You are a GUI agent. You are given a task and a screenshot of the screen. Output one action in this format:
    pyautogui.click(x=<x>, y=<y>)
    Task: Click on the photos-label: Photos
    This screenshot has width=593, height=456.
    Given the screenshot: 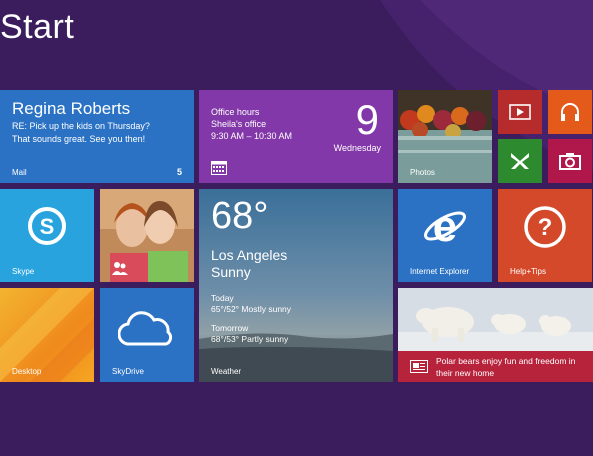 What is the action you would take?
    pyautogui.click(x=422, y=172)
    